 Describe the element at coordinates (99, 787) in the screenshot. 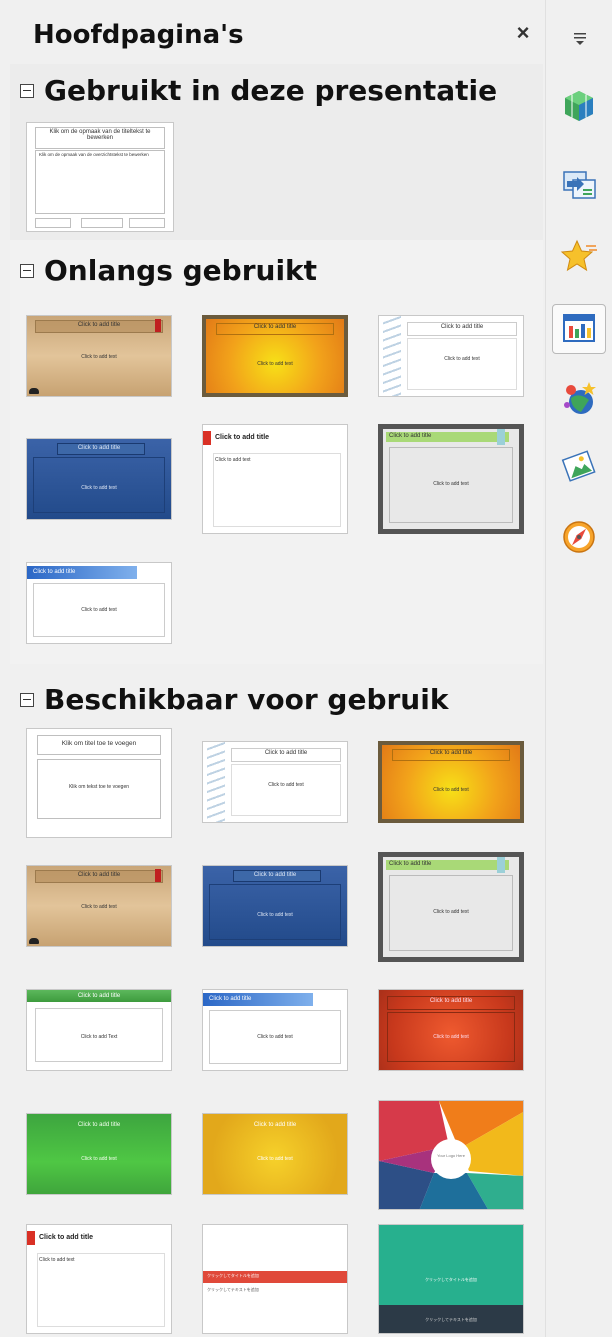

I see `thumb-body-text: Klik om tekst toe te voegen` at that location.